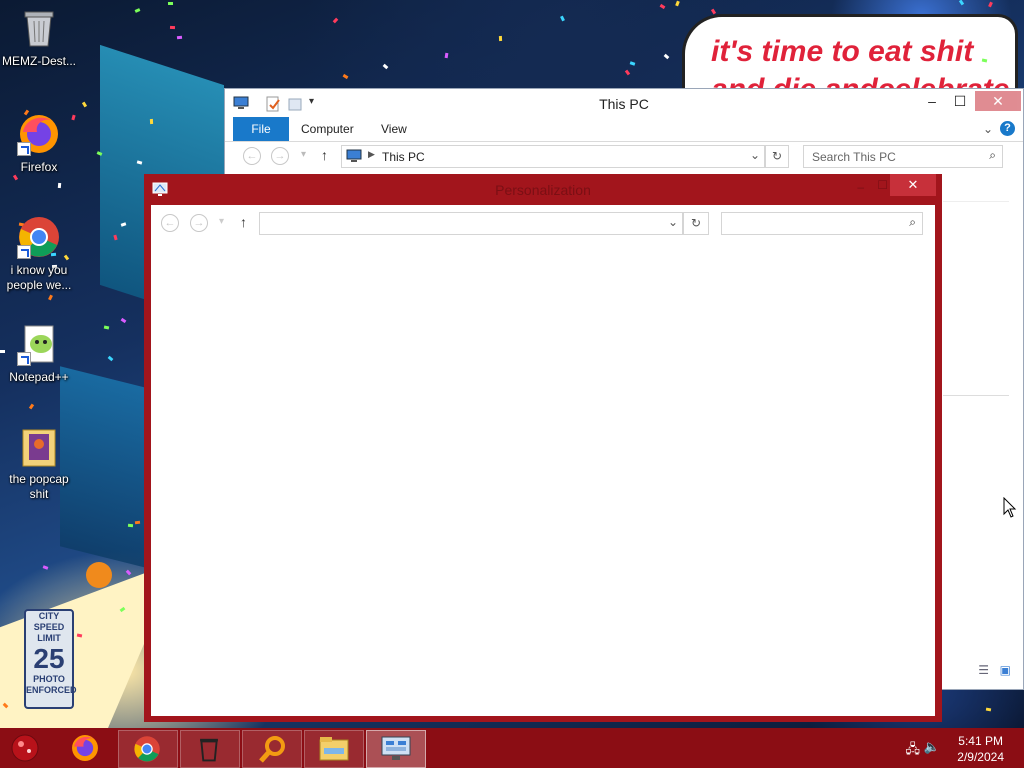 Image resolution: width=1024 pixels, height=768 pixels. I want to click on taskbar: 🖧 🔈 5:41 PM 2/9/2024, so click(512, 748).